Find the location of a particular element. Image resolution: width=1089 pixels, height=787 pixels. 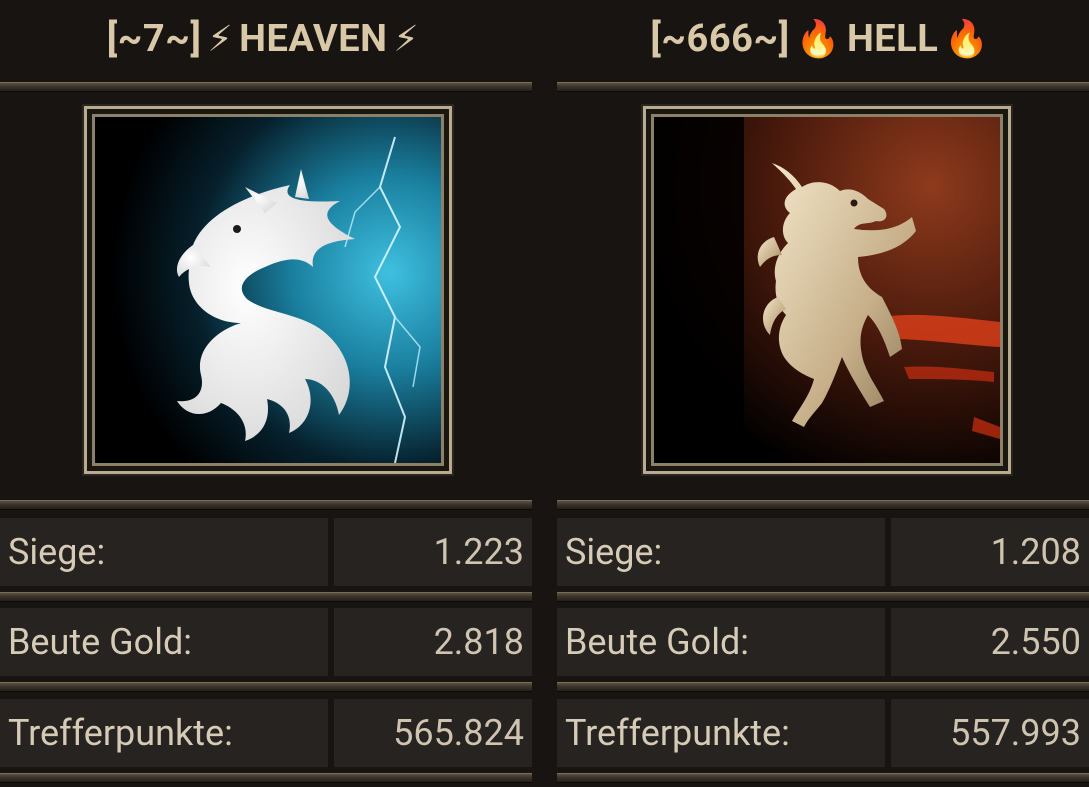

team-tag: [~666~] is located at coordinates (720, 39).